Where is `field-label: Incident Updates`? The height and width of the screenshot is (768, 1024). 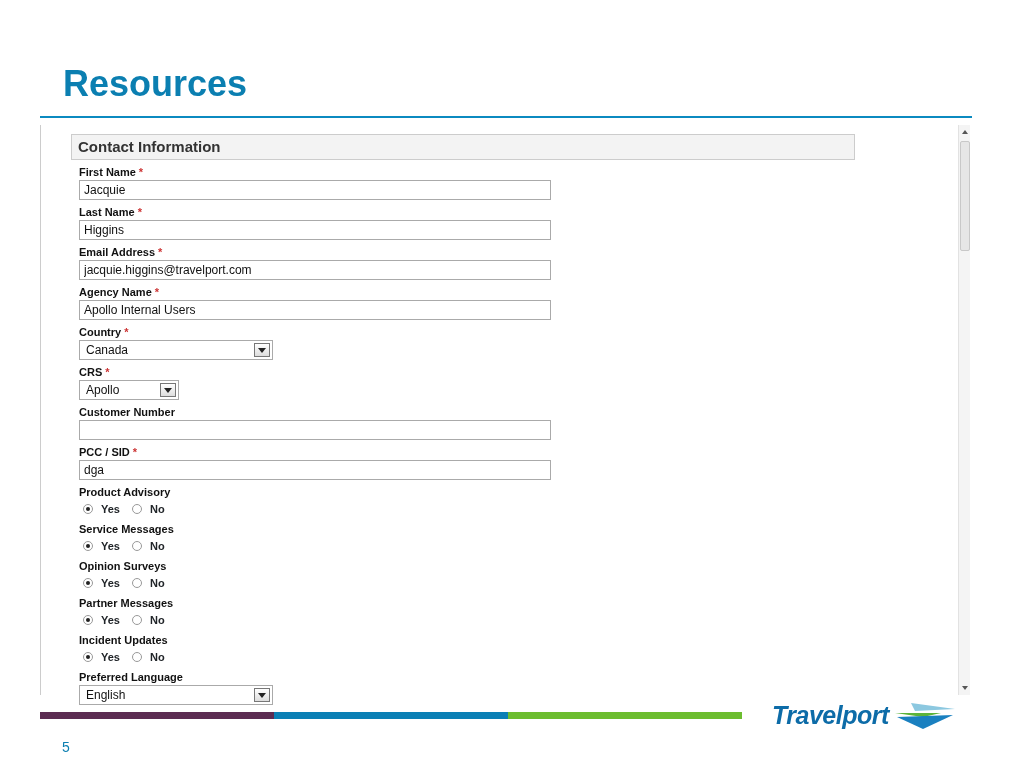
field-label: Incident Updates is located at coordinates (123, 640).